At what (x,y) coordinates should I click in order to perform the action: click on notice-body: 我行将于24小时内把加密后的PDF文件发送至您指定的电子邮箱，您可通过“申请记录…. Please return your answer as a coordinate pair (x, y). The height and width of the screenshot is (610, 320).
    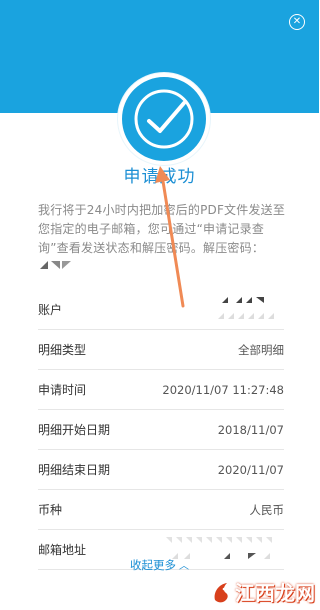
    Looking at the image, I should click on (162, 229).